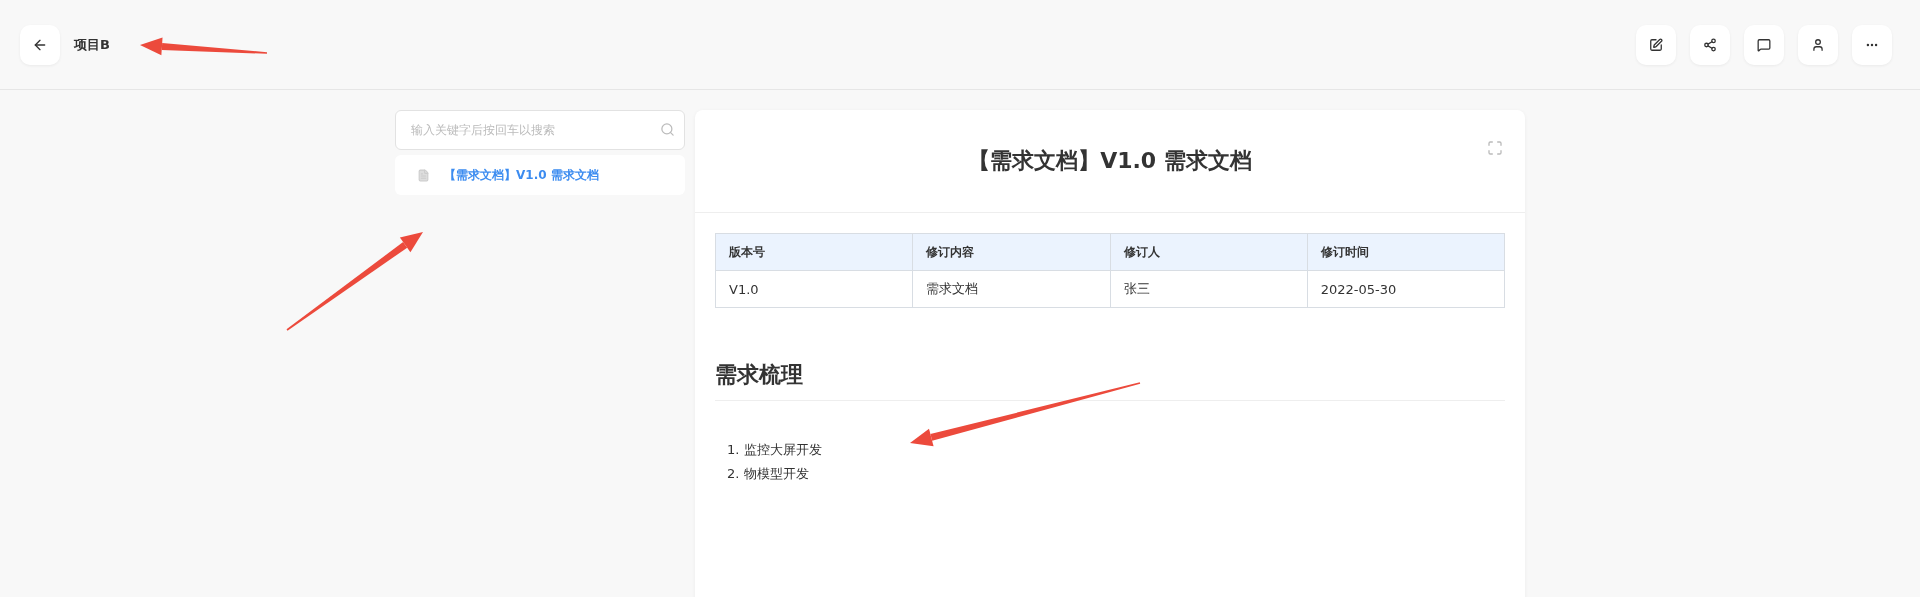  I want to click on user-icon, so click(1818, 44).